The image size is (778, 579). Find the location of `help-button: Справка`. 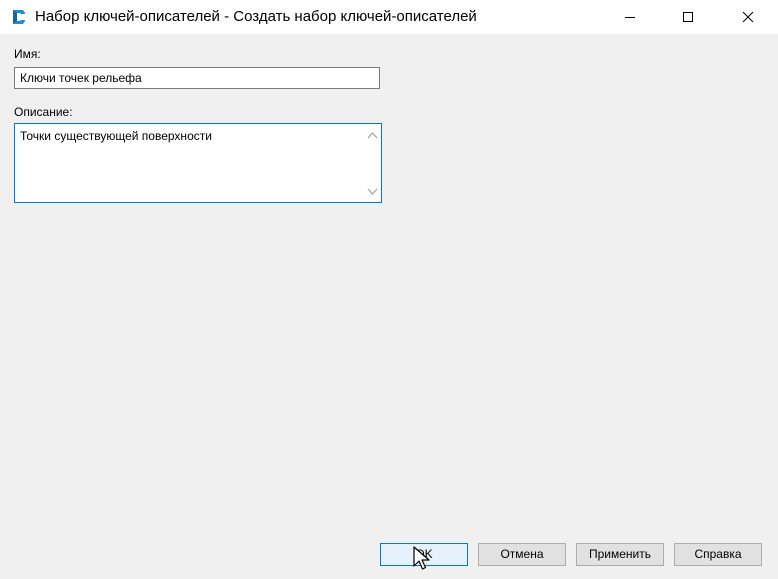

help-button: Справка is located at coordinates (718, 554).